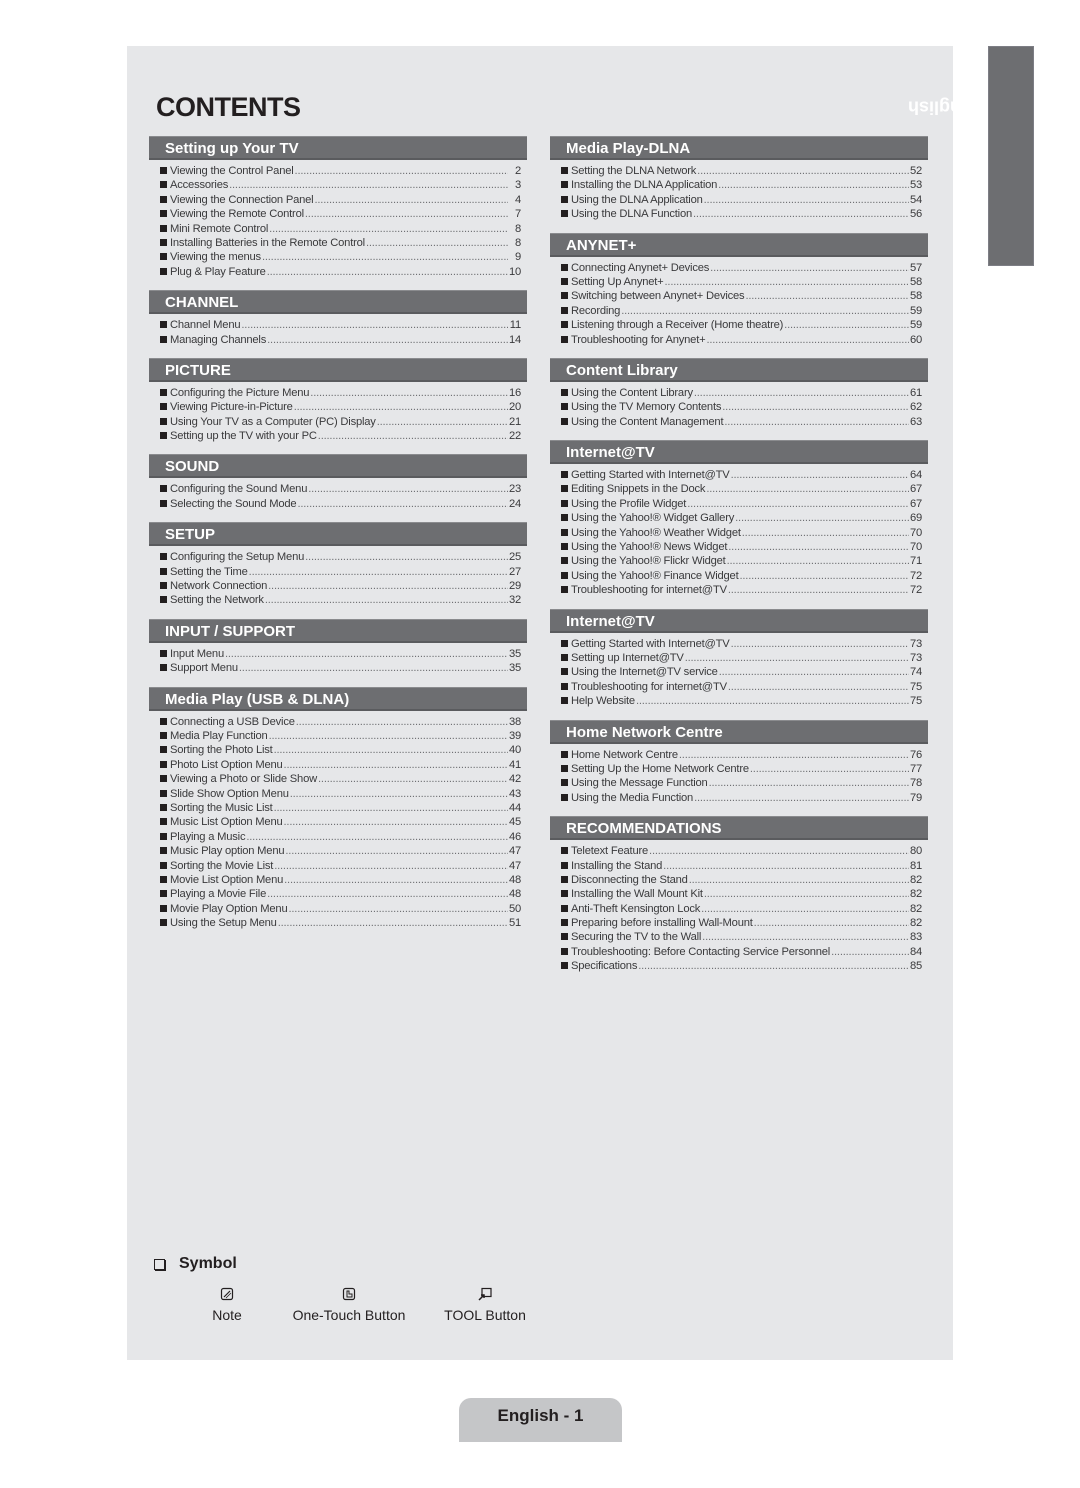 Image resolution: width=1080 pixels, height=1488 pixels. What do you see at coordinates (741, 687) in the screenshot?
I see `toc-entry: Troubleshooting for internet@TV 75` at bounding box center [741, 687].